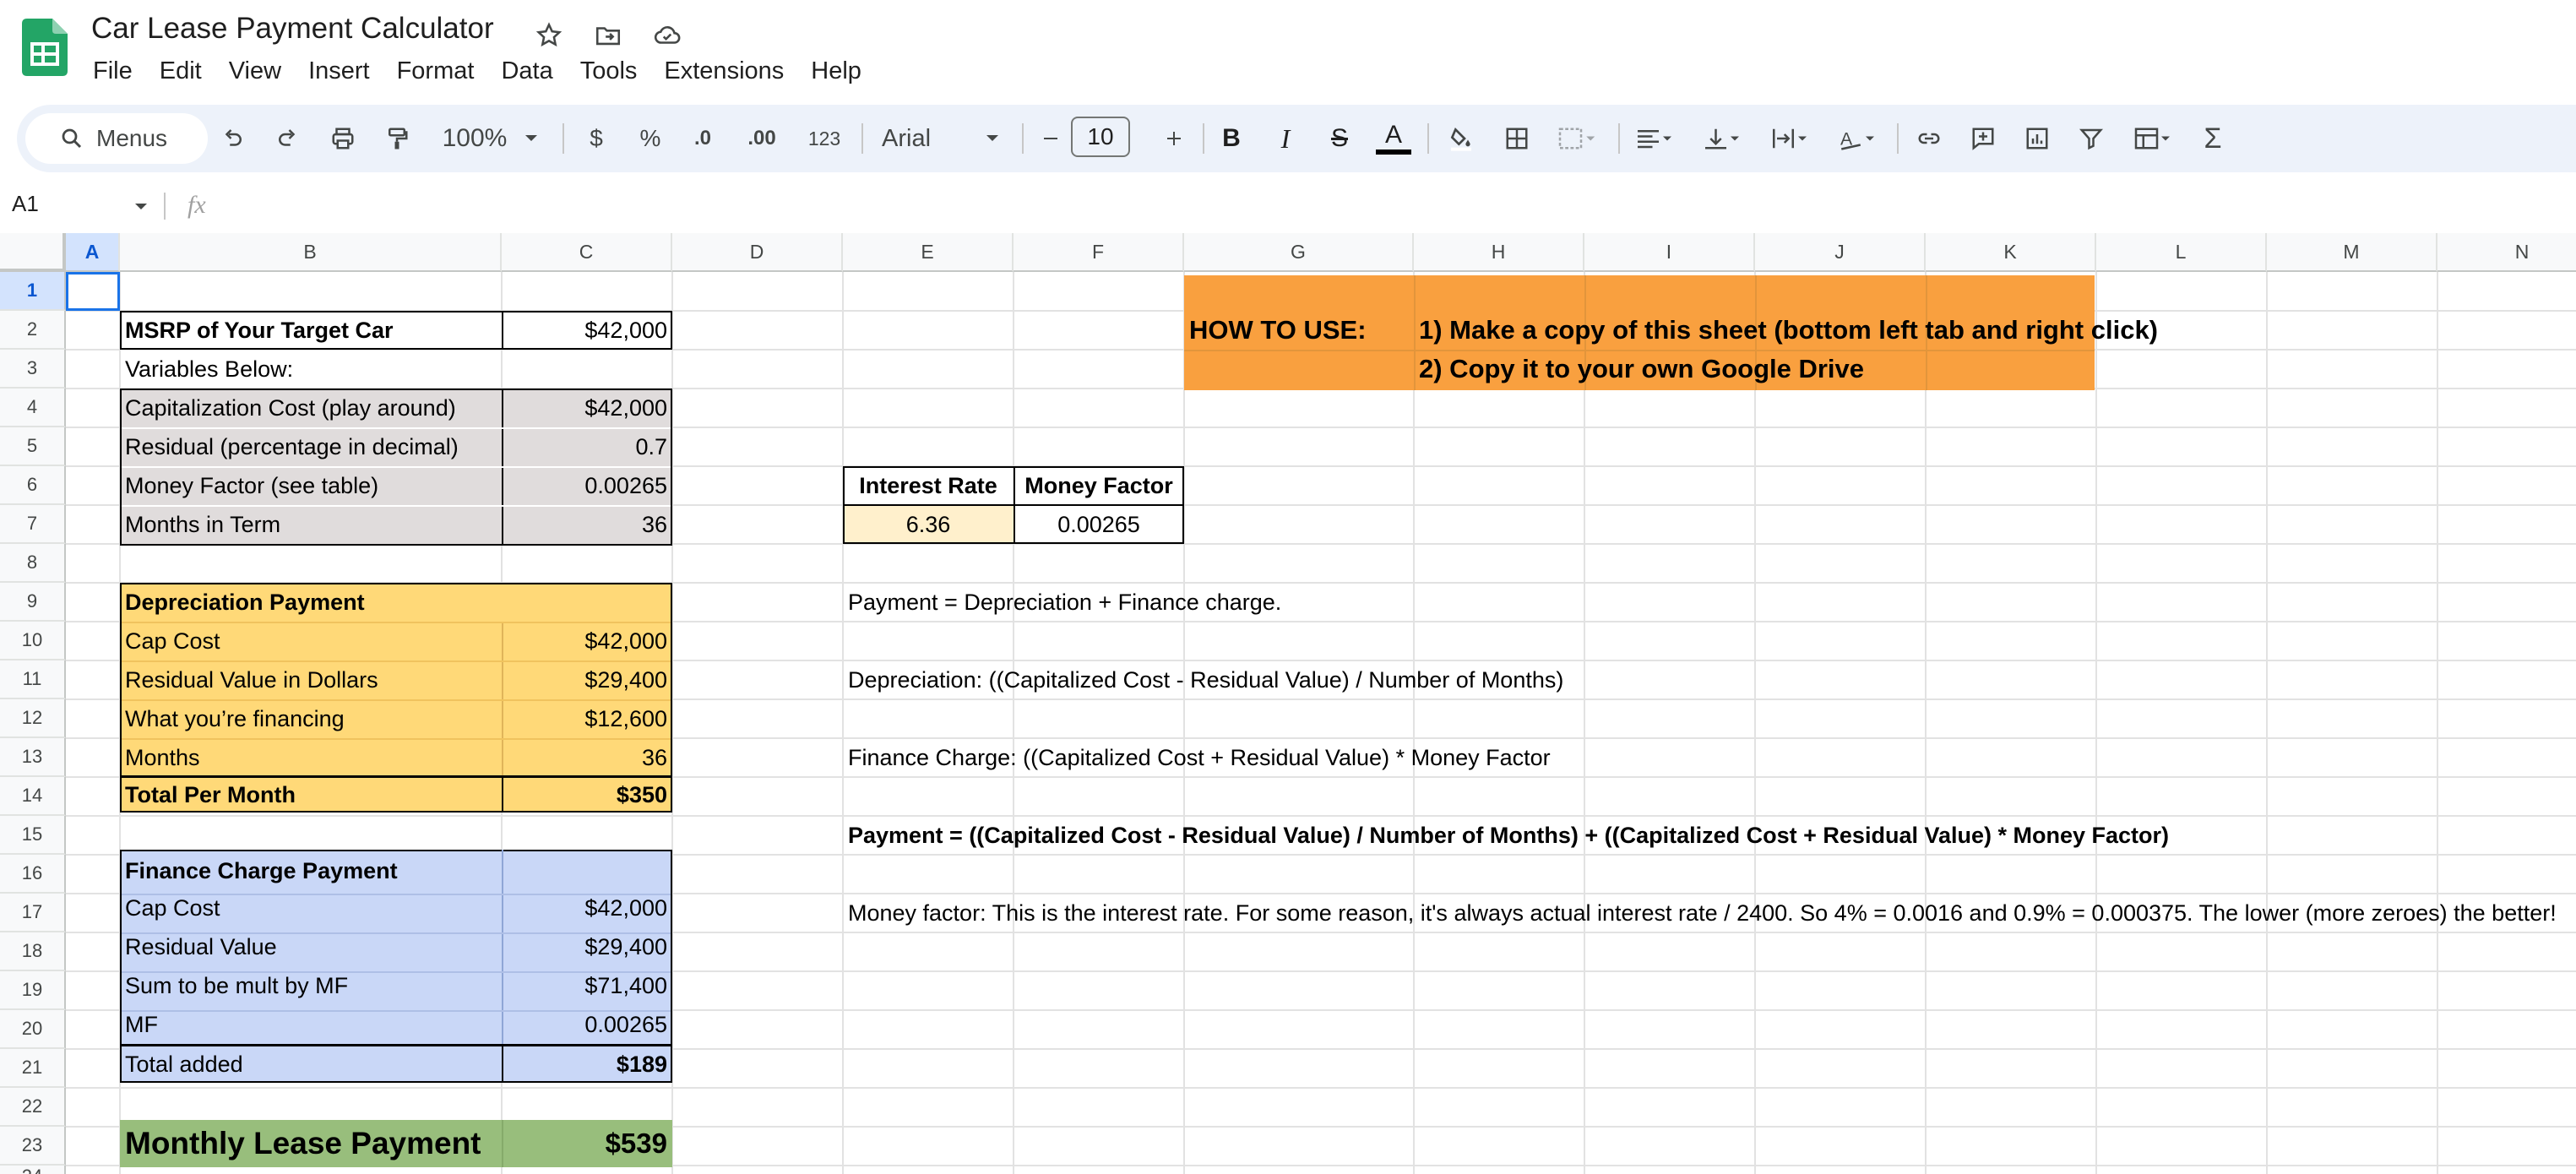  Describe the element at coordinates (173, 641) in the screenshot. I see `depreciation-label: Cap Cost` at that location.